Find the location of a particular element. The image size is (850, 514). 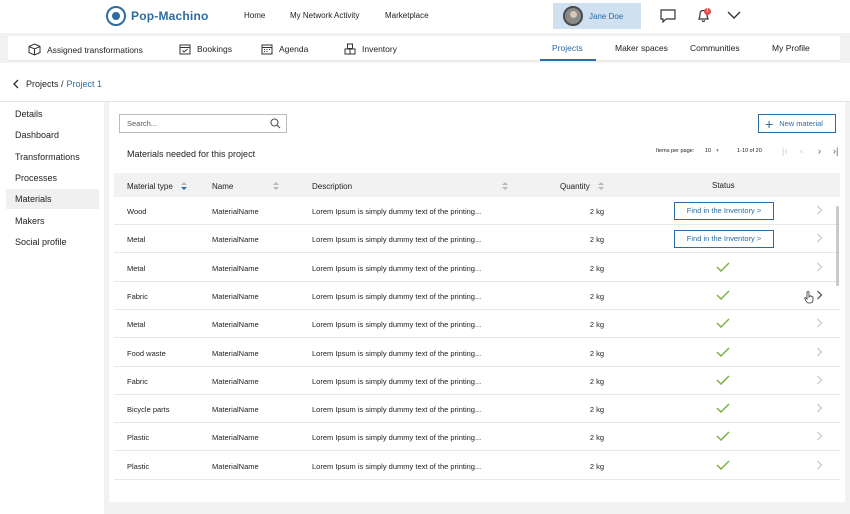

subnav-label: Inventory is located at coordinates (379, 49).